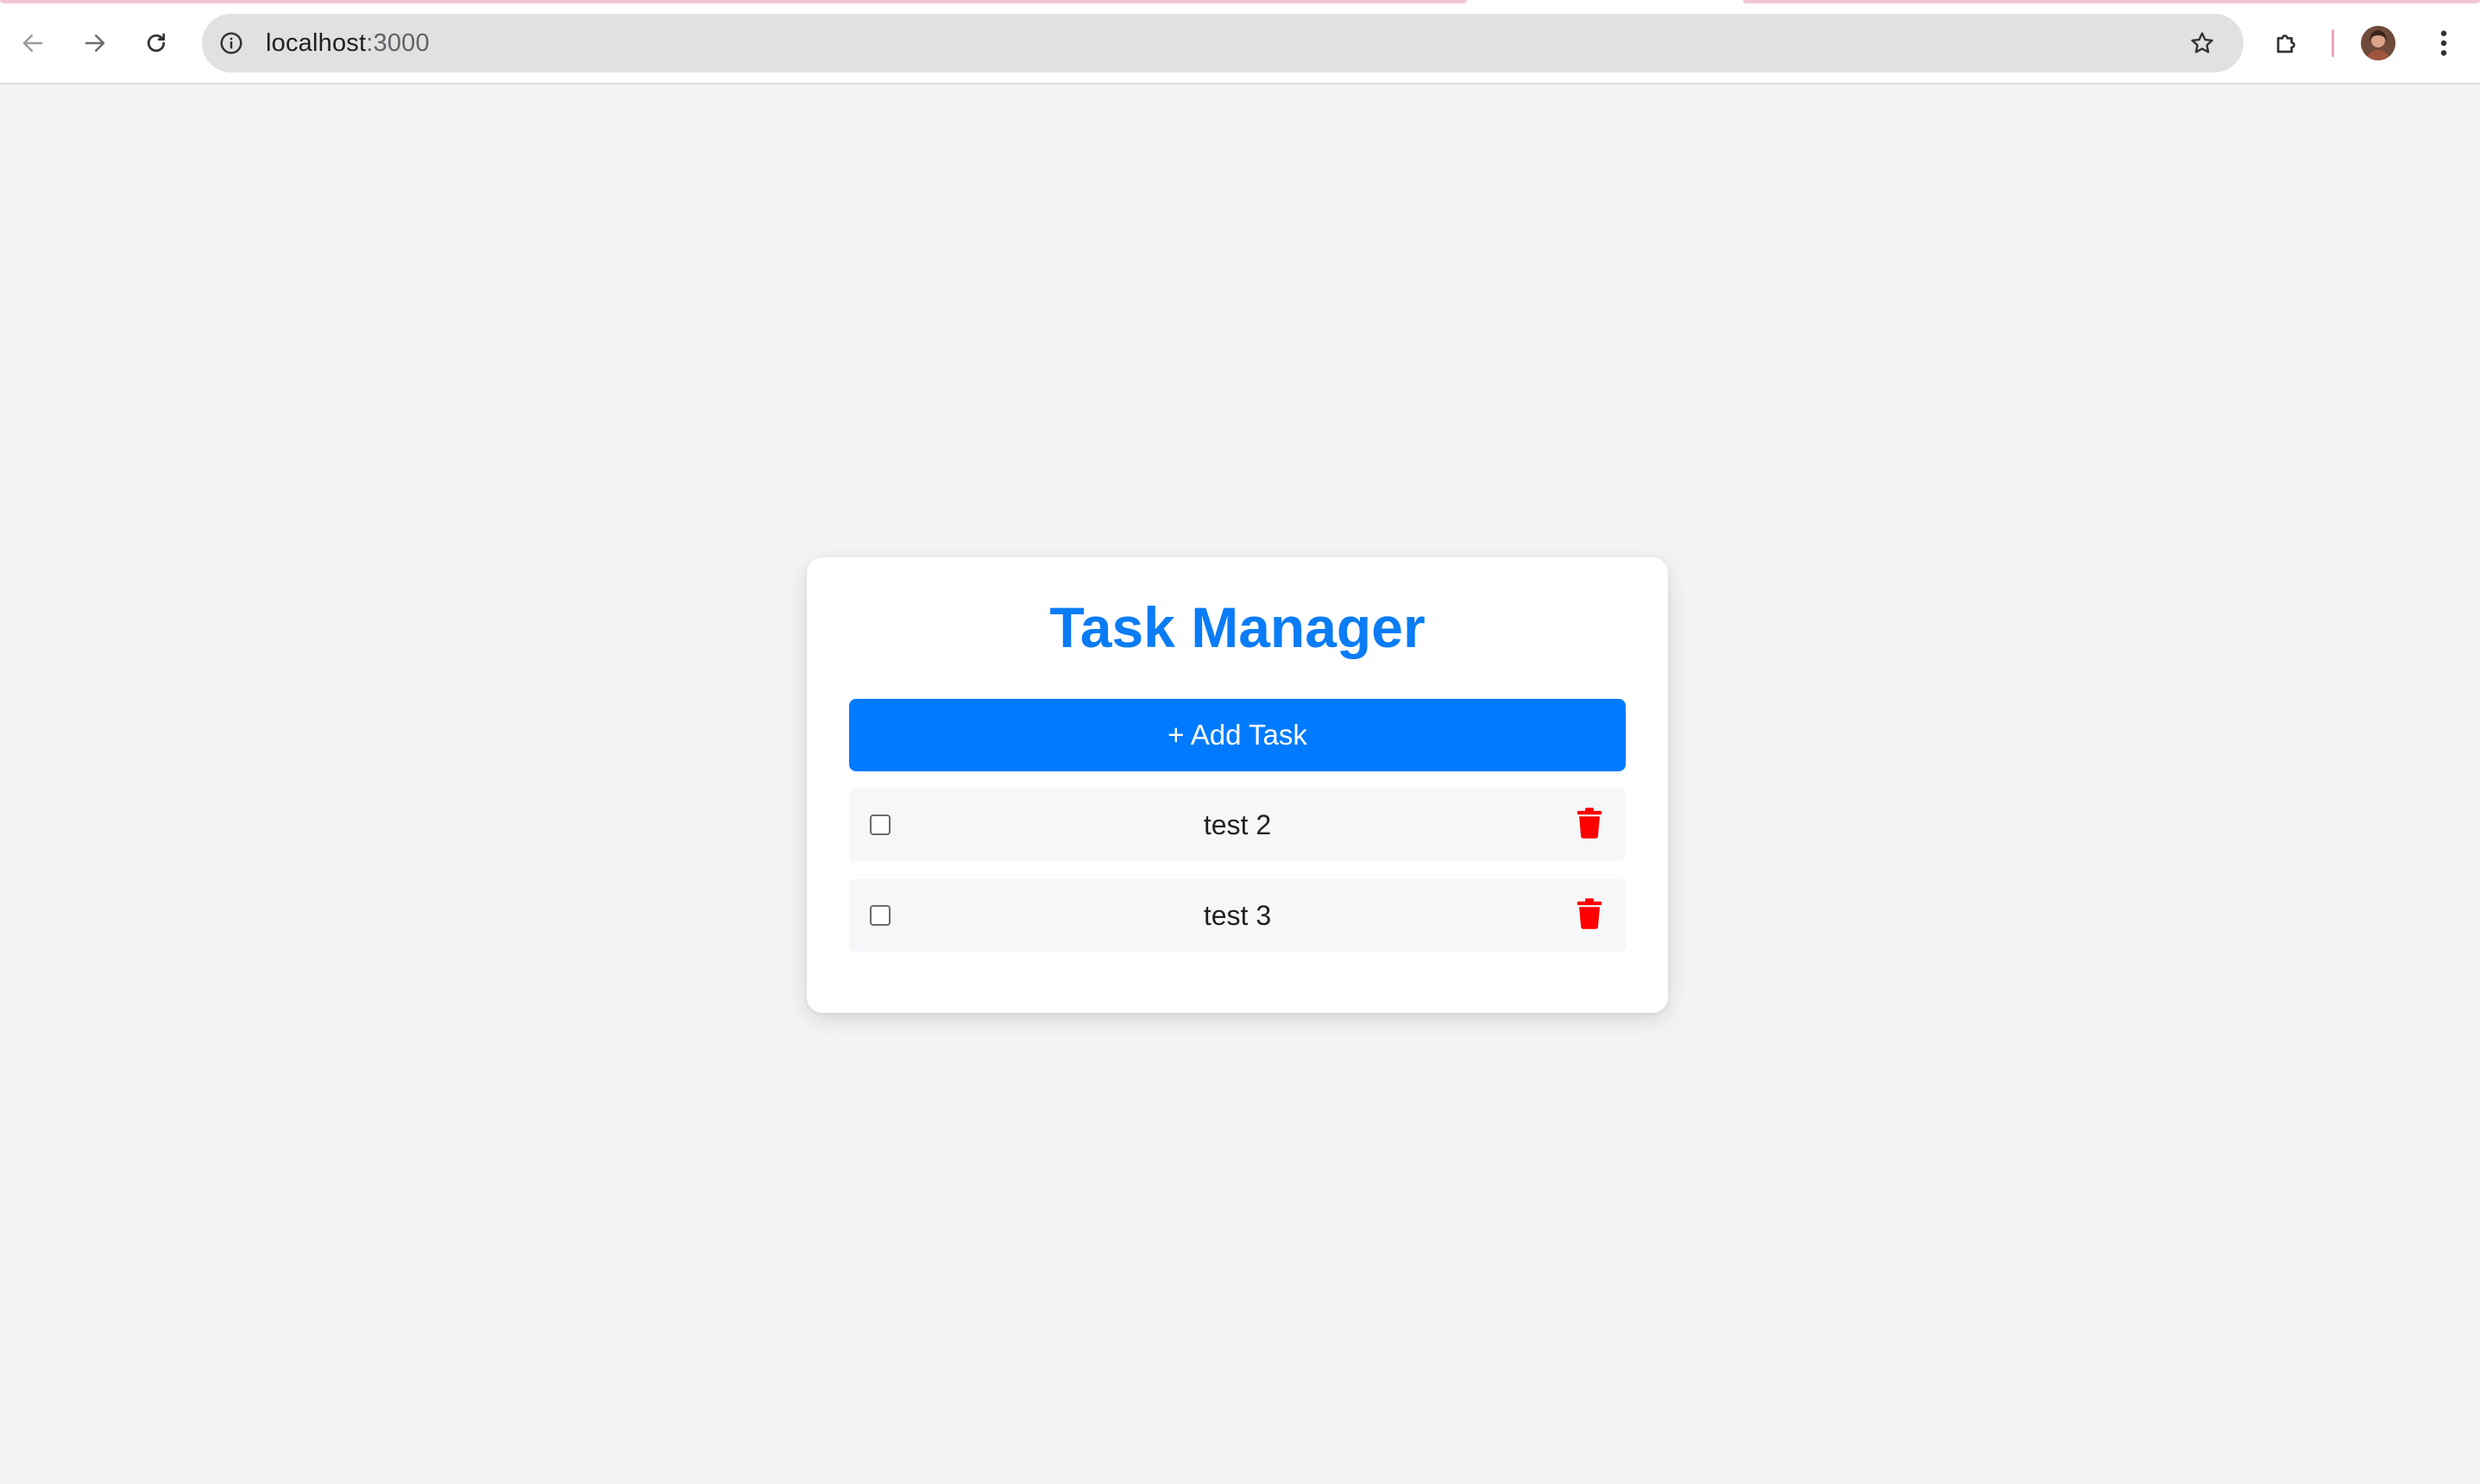 This screenshot has height=1484, width=2480. I want to click on arrow-right-icon, so click(95, 43).